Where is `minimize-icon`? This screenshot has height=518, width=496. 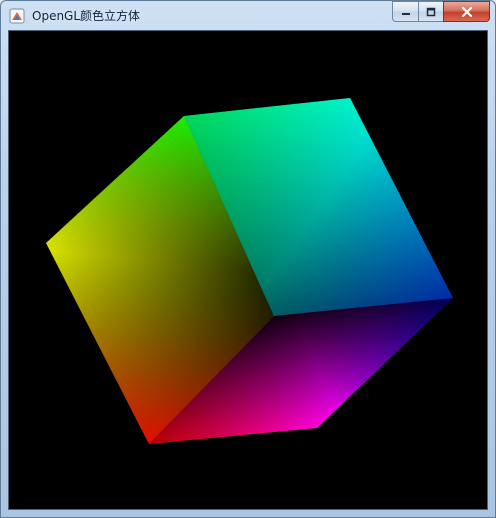 minimize-icon is located at coordinates (405, 13).